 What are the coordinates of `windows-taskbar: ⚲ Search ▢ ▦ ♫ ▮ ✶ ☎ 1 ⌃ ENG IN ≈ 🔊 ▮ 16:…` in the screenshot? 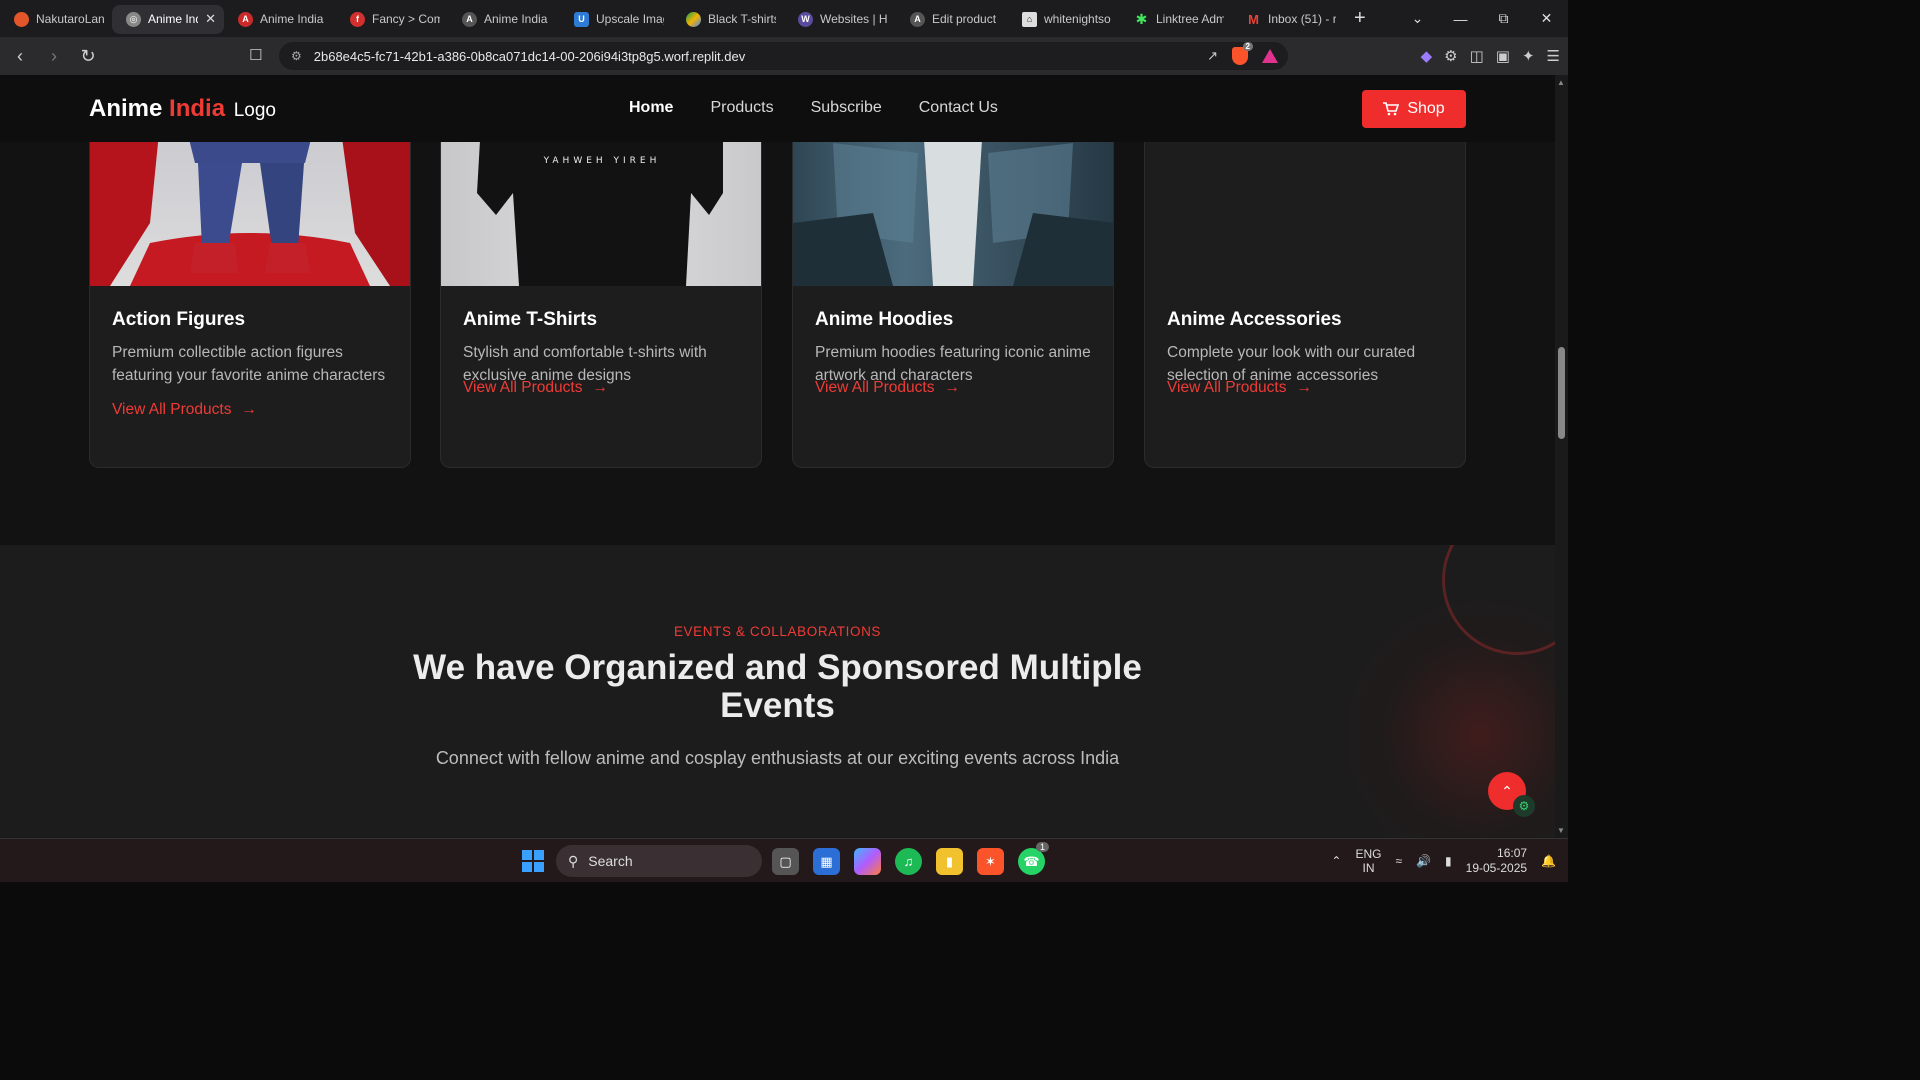 It's located at (784, 860).